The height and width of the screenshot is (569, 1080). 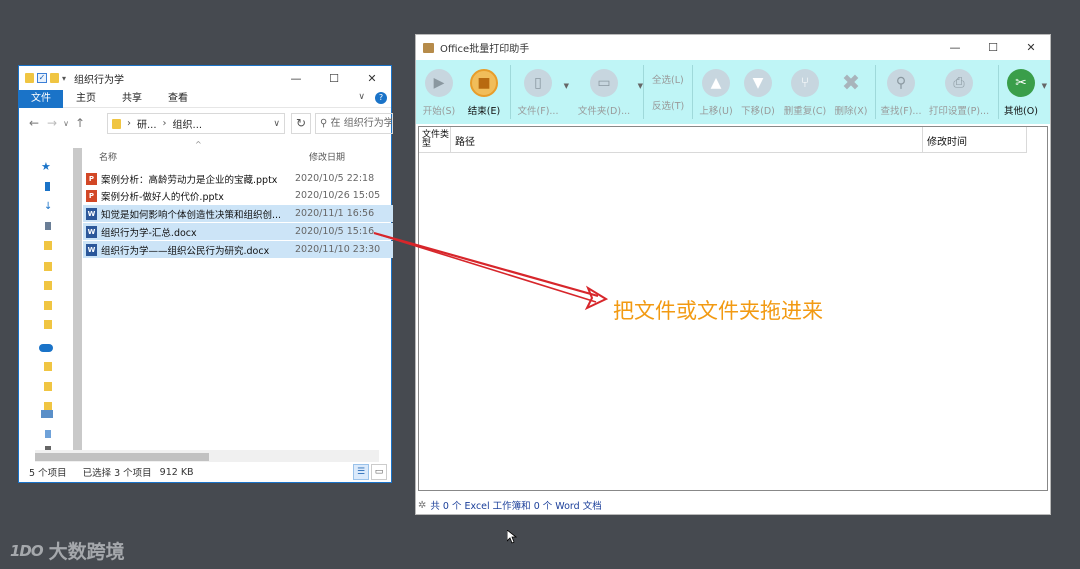 I want to click on drag-arrow-head, so click(x=596, y=298).